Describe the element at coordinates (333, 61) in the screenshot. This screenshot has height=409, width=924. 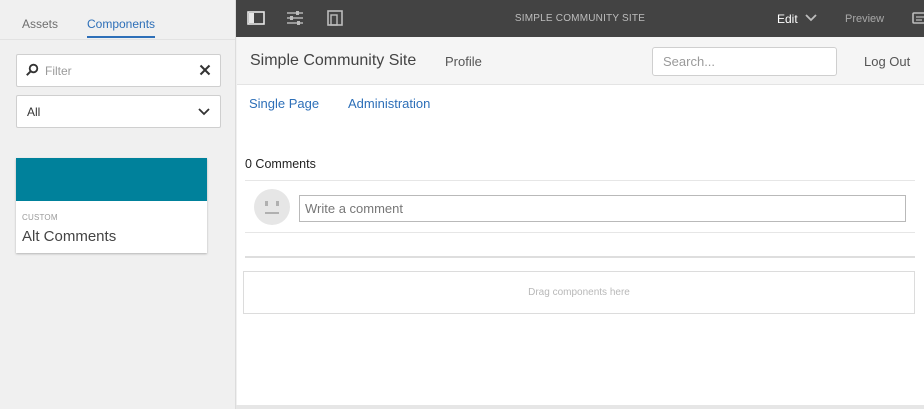
I see `site-name: Simple Community Site` at that location.